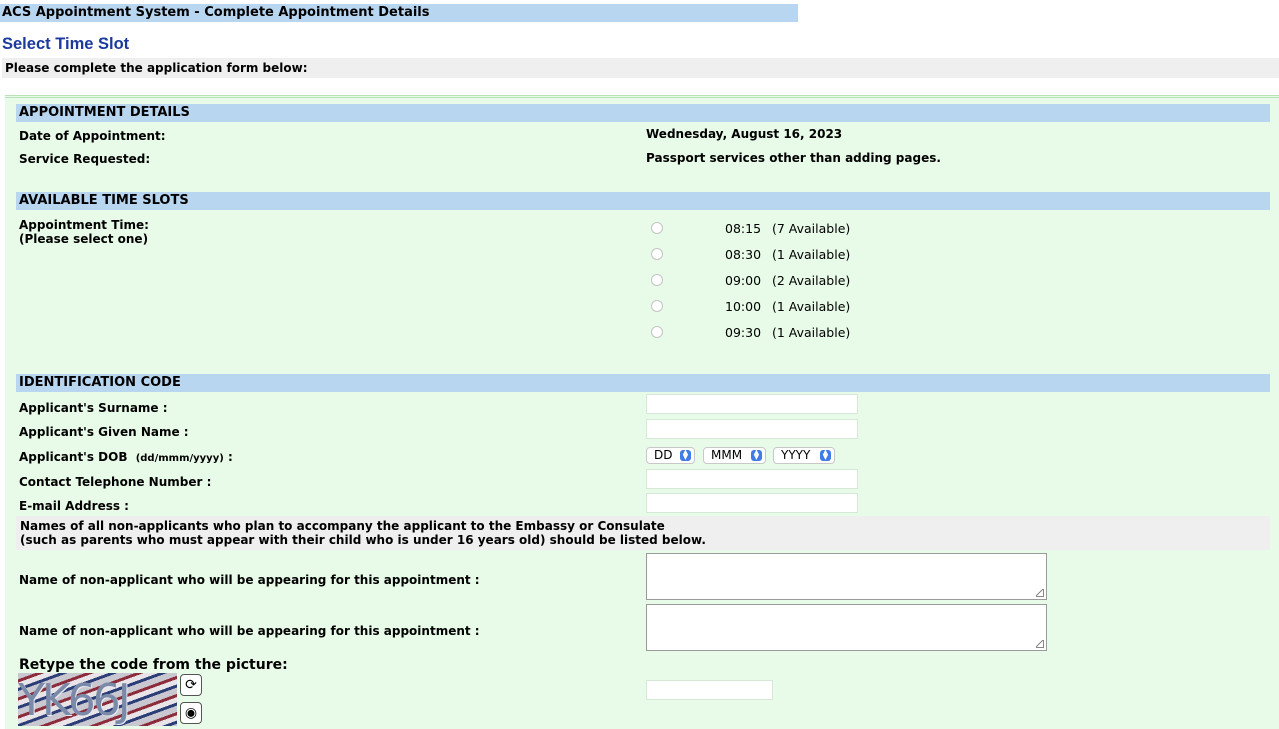 The width and height of the screenshot is (1279, 729). What do you see at coordinates (811, 280) in the screenshot?
I see `slot-availability-3: (2 Available)` at bounding box center [811, 280].